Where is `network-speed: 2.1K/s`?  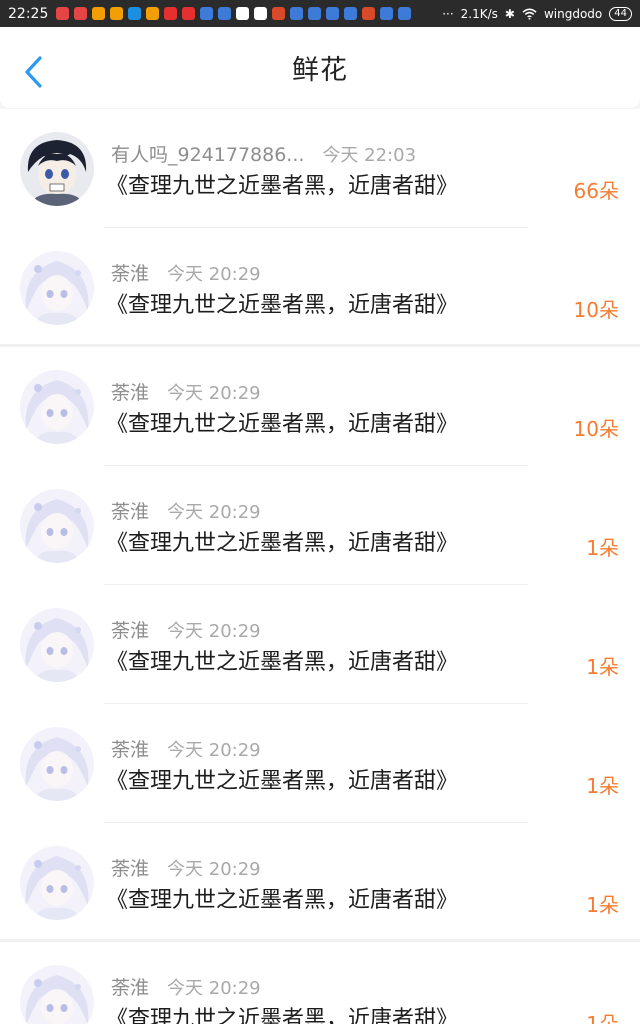 network-speed: 2.1K/s is located at coordinates (479, 13).